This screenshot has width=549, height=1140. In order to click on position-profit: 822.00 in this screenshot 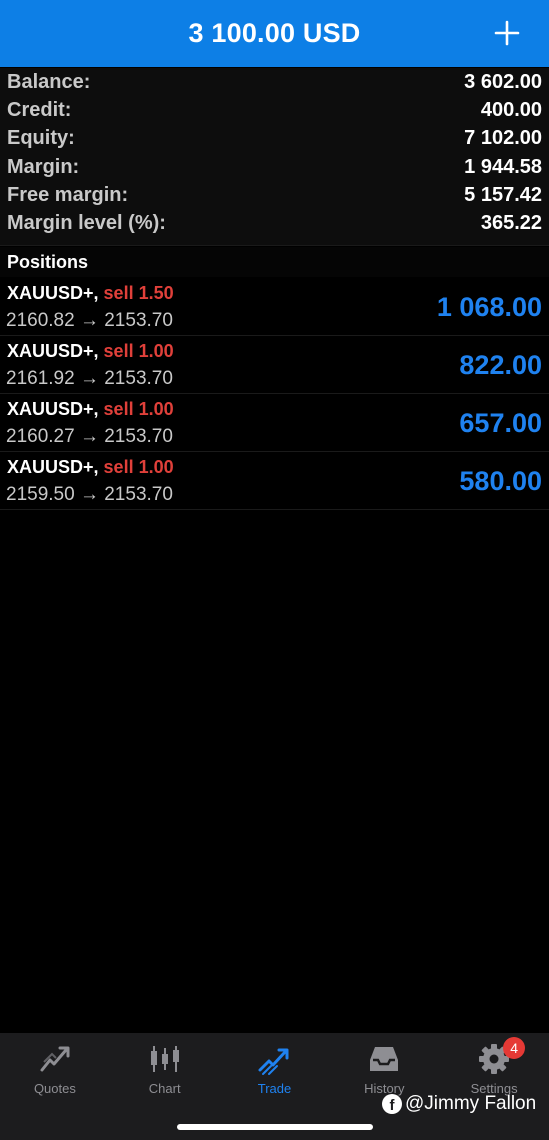, I will do `click(500, 365)`.